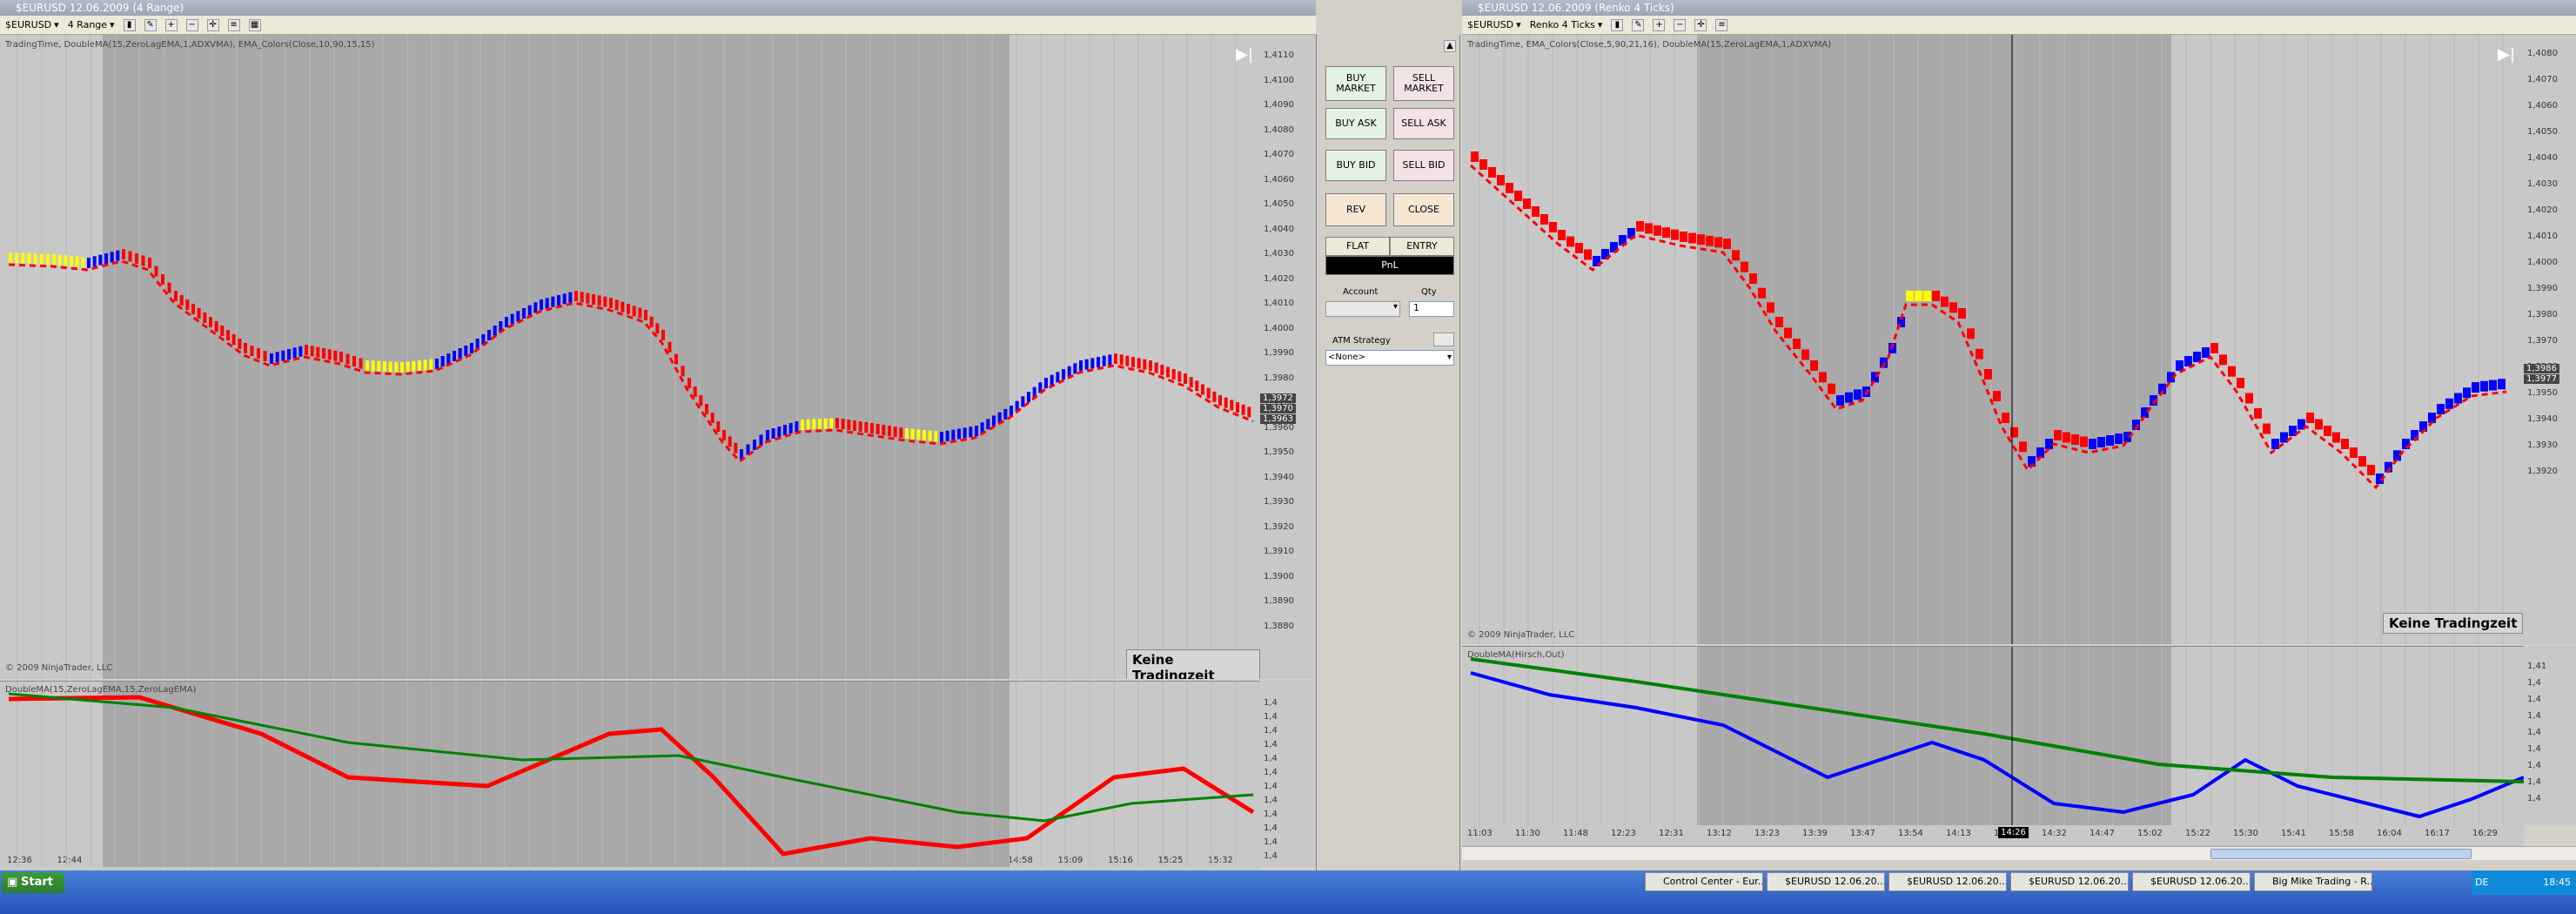  Describe the element at coordinates (32, 24) in the screenshot. I see `left-instrument-select: $EURUSD ▾` at that location.